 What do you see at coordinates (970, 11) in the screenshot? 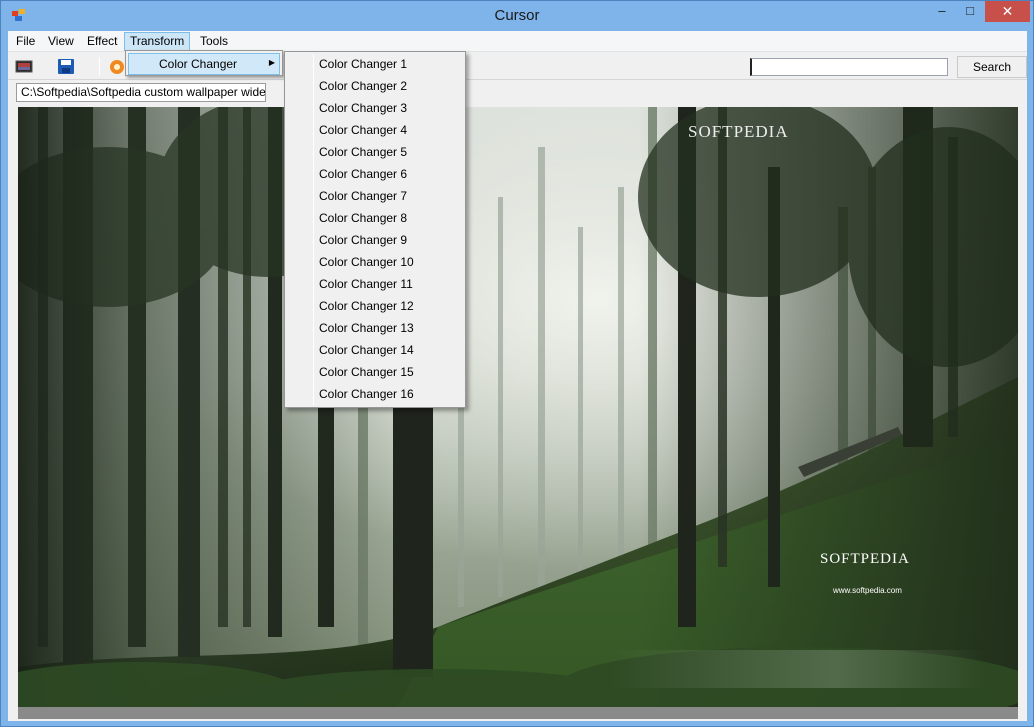
I see `maximize-button: □` at bounding box center [970, 11].